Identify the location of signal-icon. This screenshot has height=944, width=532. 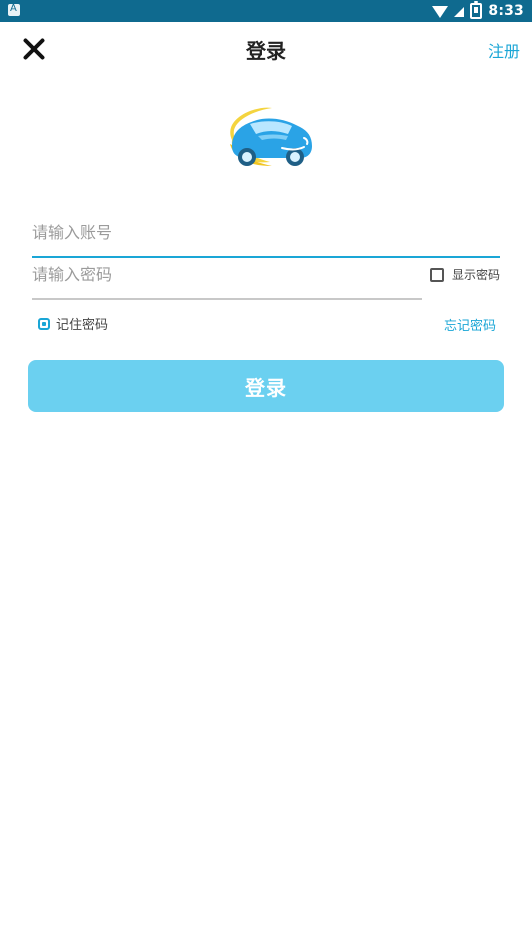
(459, 12).